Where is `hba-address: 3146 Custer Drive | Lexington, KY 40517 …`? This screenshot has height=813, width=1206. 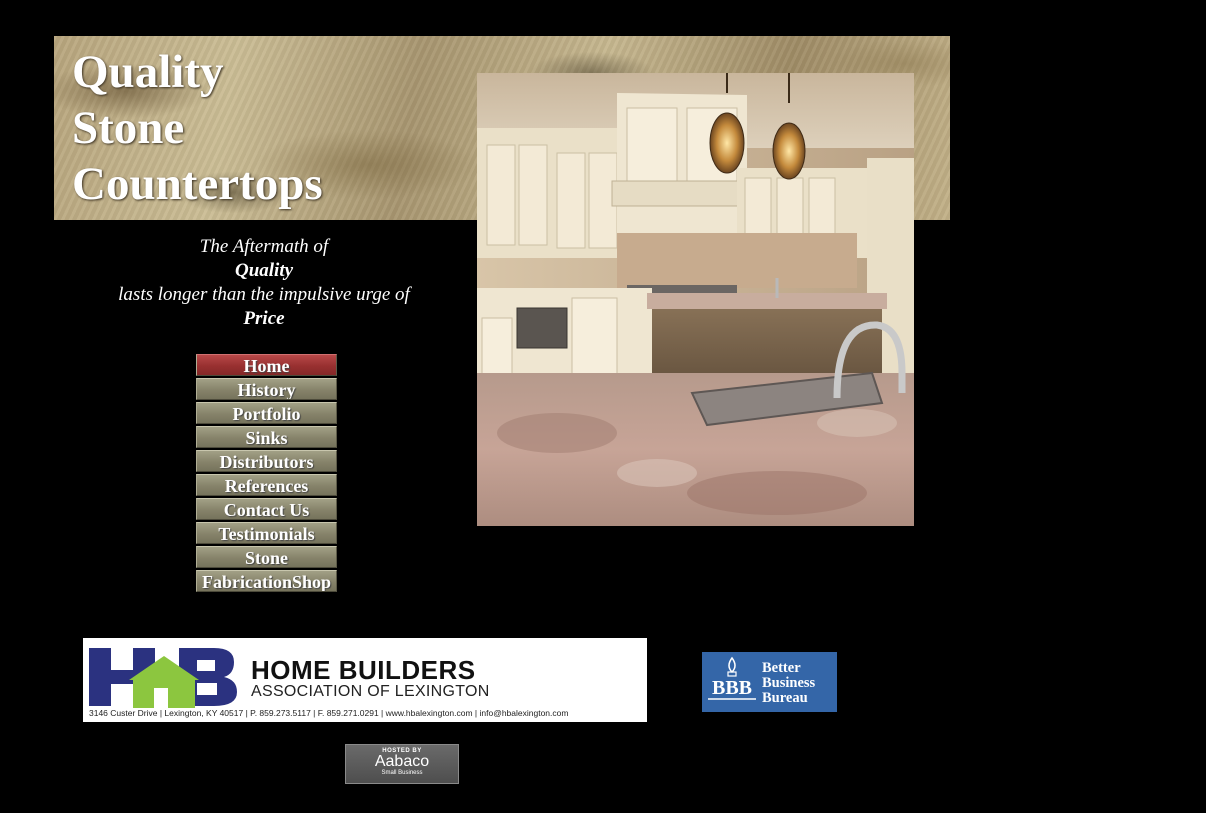
hba-address: 3146 Custer Drive | Lexington, KY 40517 … is located at coordinates (329, 713).